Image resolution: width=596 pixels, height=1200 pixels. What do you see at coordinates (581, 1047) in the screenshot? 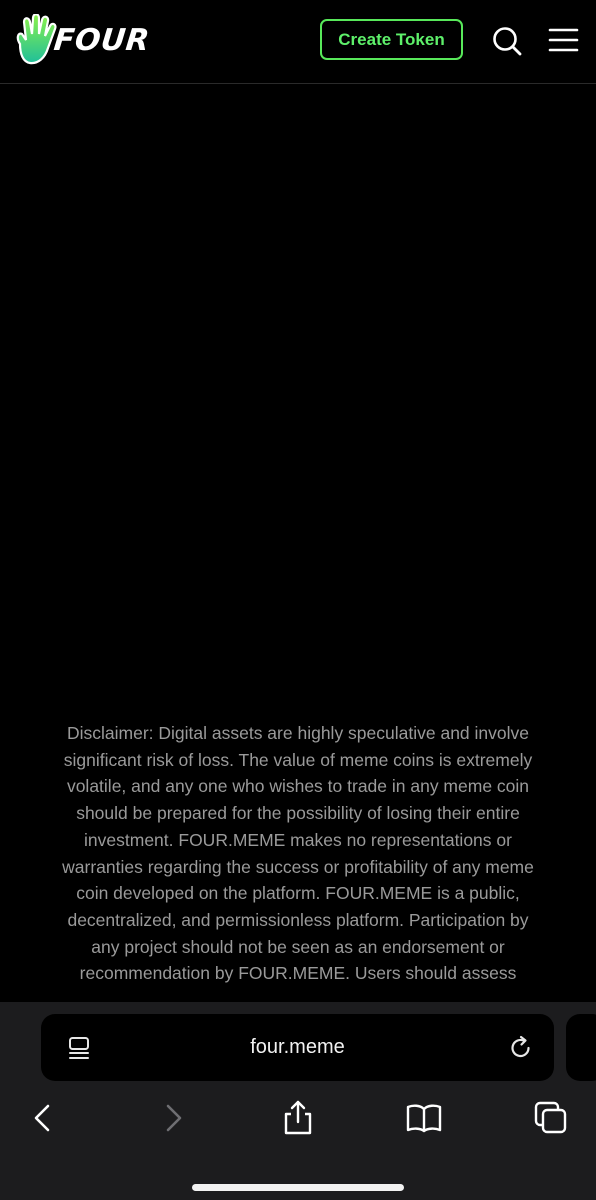
I see `next-tab-preview` at bounding box center [581, 1047].